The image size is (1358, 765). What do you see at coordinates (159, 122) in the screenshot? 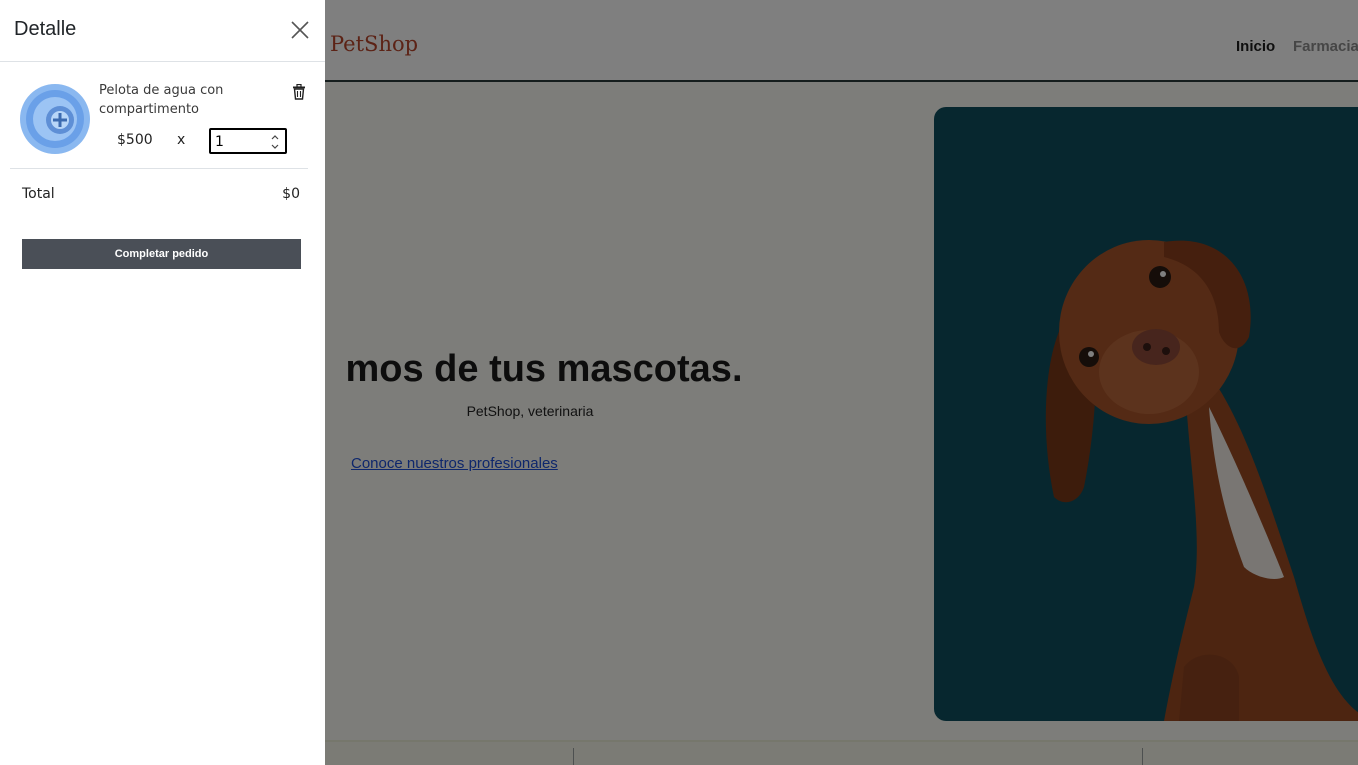
I see `cart-item: Pelota de agua con compartimento $500 x` at bounding box center [159, 122].